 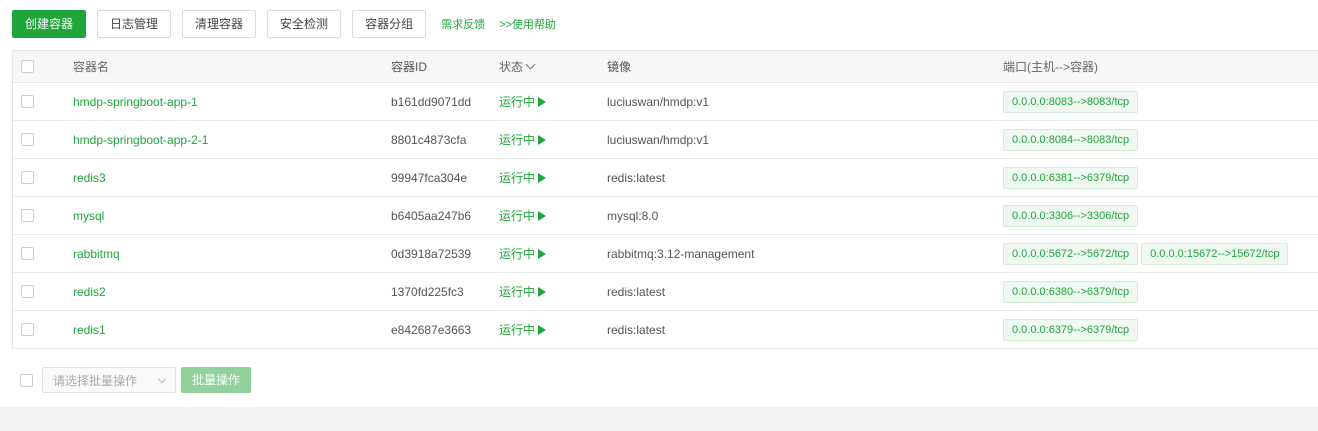 What do you see at coordinates (134, 24) in the screenshot?
I see `log-management-button: 日志管理` at bounding box center [134, 24].